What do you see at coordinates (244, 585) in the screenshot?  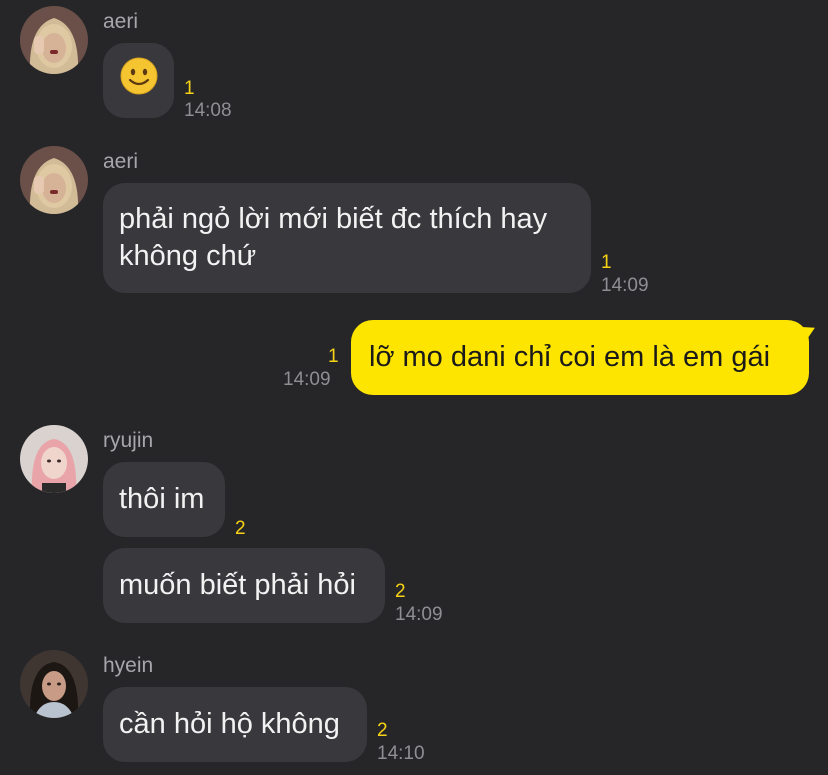 I see `message-bubble: muốn biết phải hỏi` at bounding box center [244, 585].